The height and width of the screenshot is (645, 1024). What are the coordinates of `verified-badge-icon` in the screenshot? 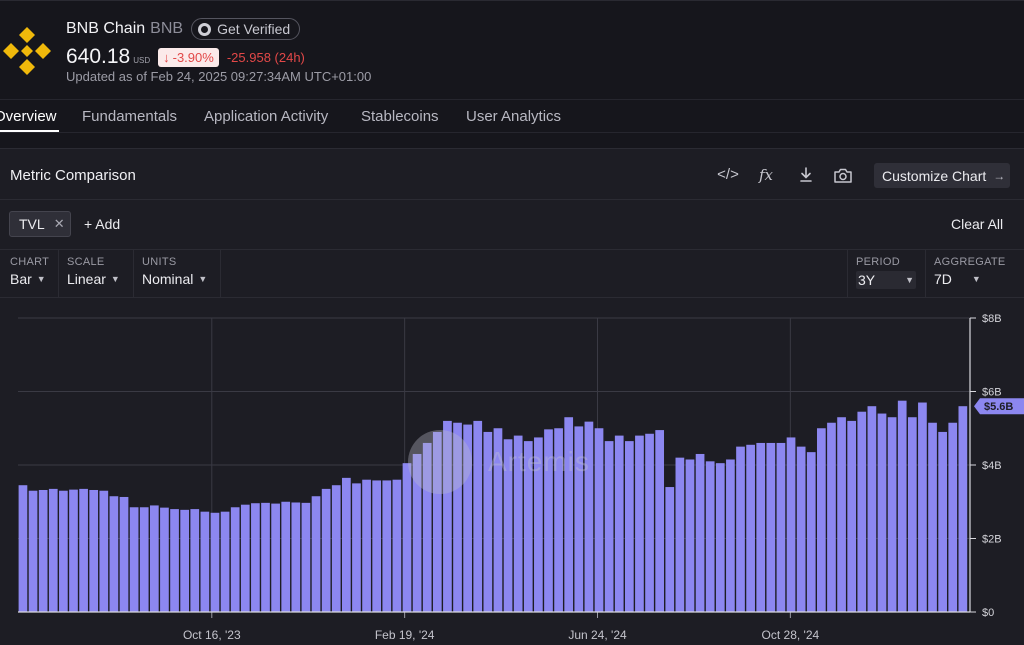 It's located at (205, 29).